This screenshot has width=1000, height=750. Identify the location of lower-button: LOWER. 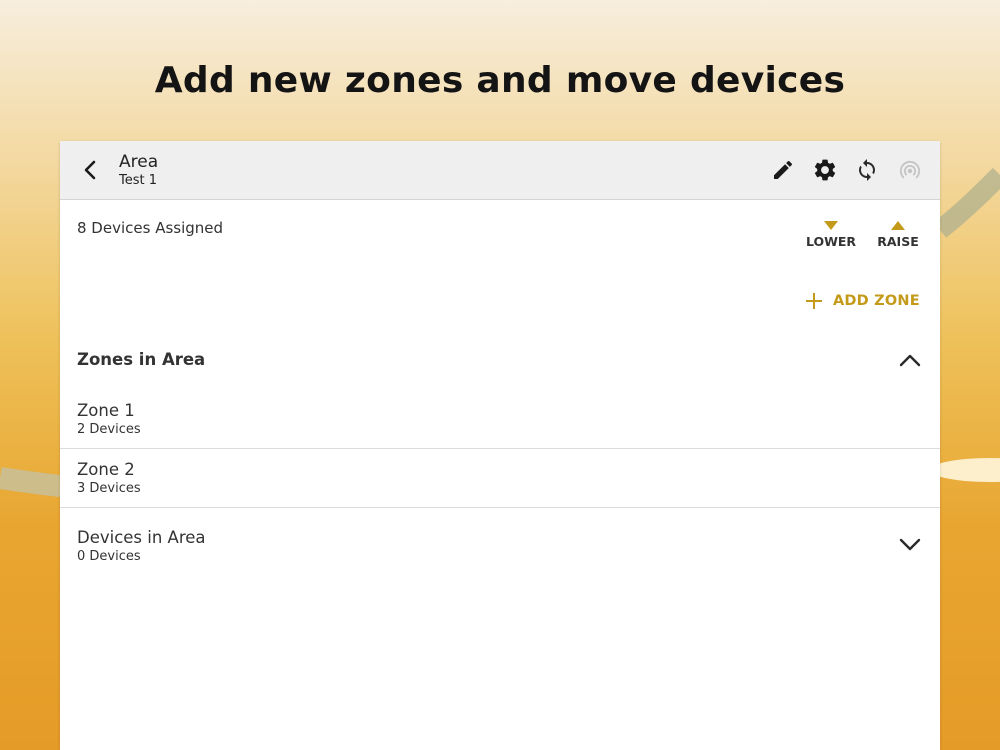
(831, 235).